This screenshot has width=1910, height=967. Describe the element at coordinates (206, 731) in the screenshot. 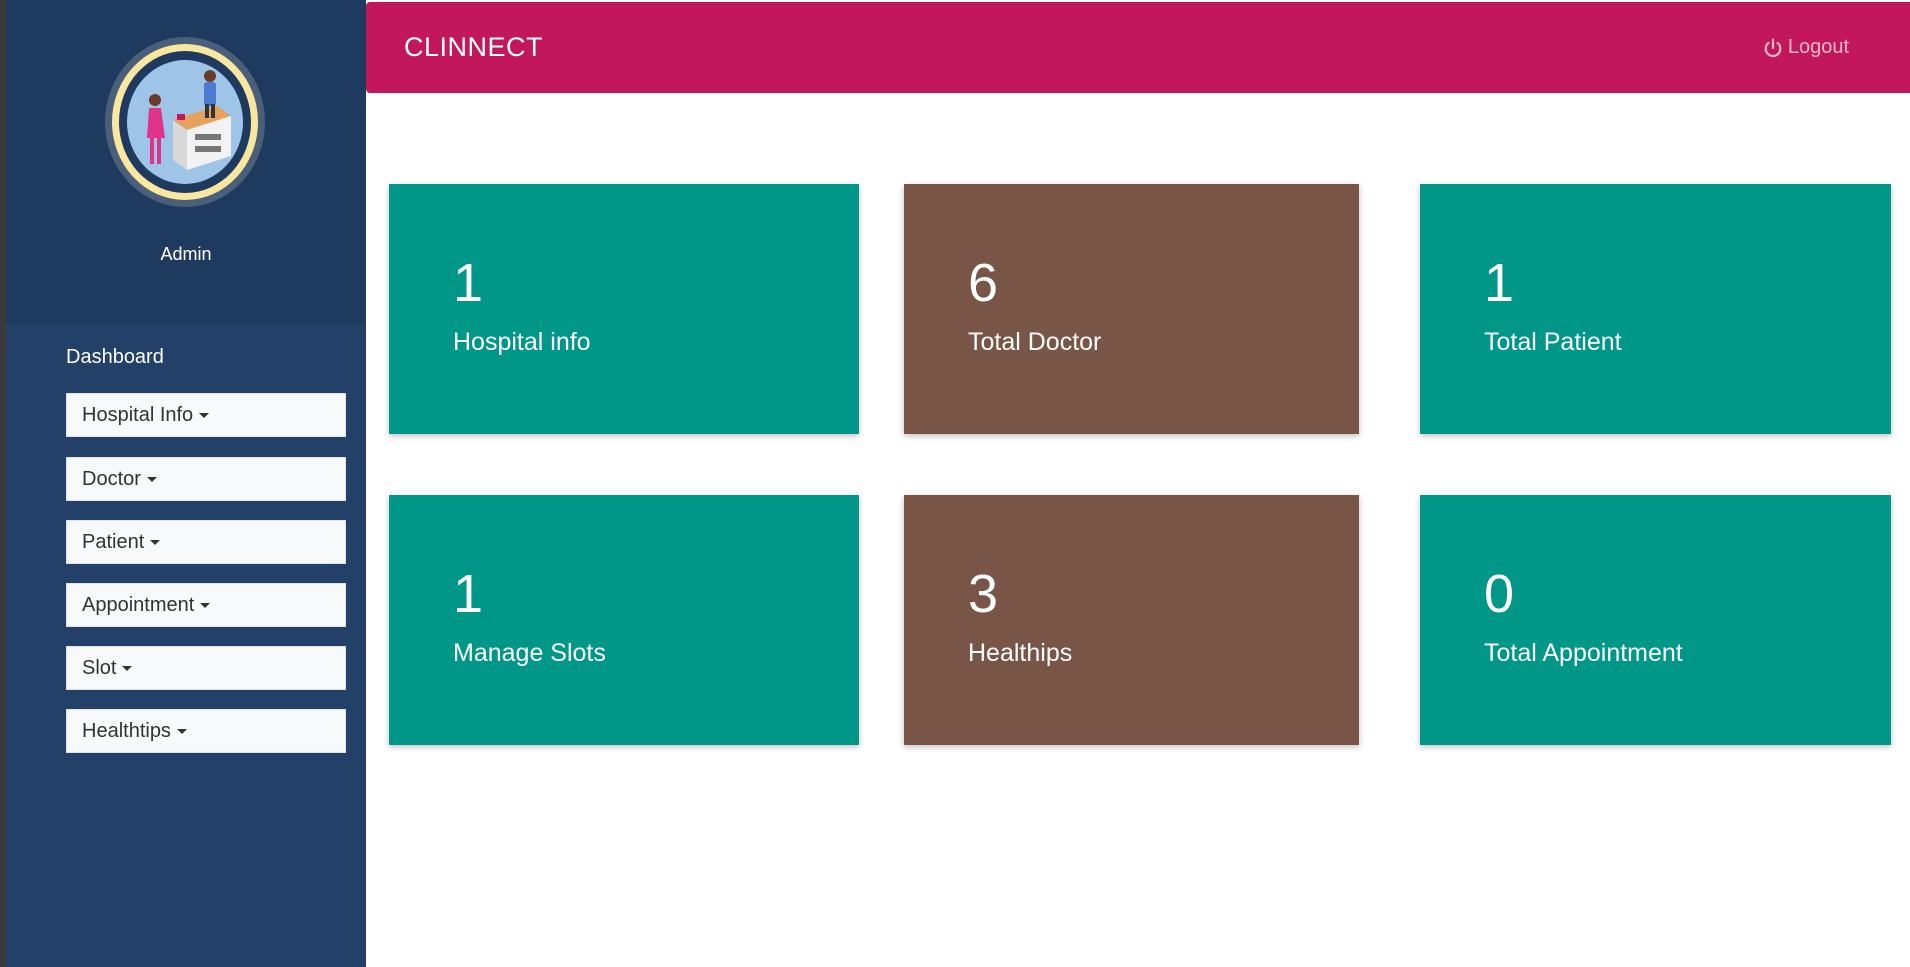

I see `healthtips-dropdown: Healthtips` at that location.